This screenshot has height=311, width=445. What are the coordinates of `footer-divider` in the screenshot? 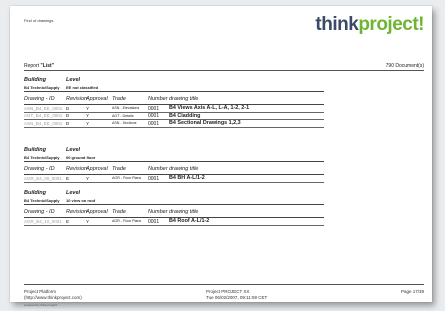 It's located at (224, 284).